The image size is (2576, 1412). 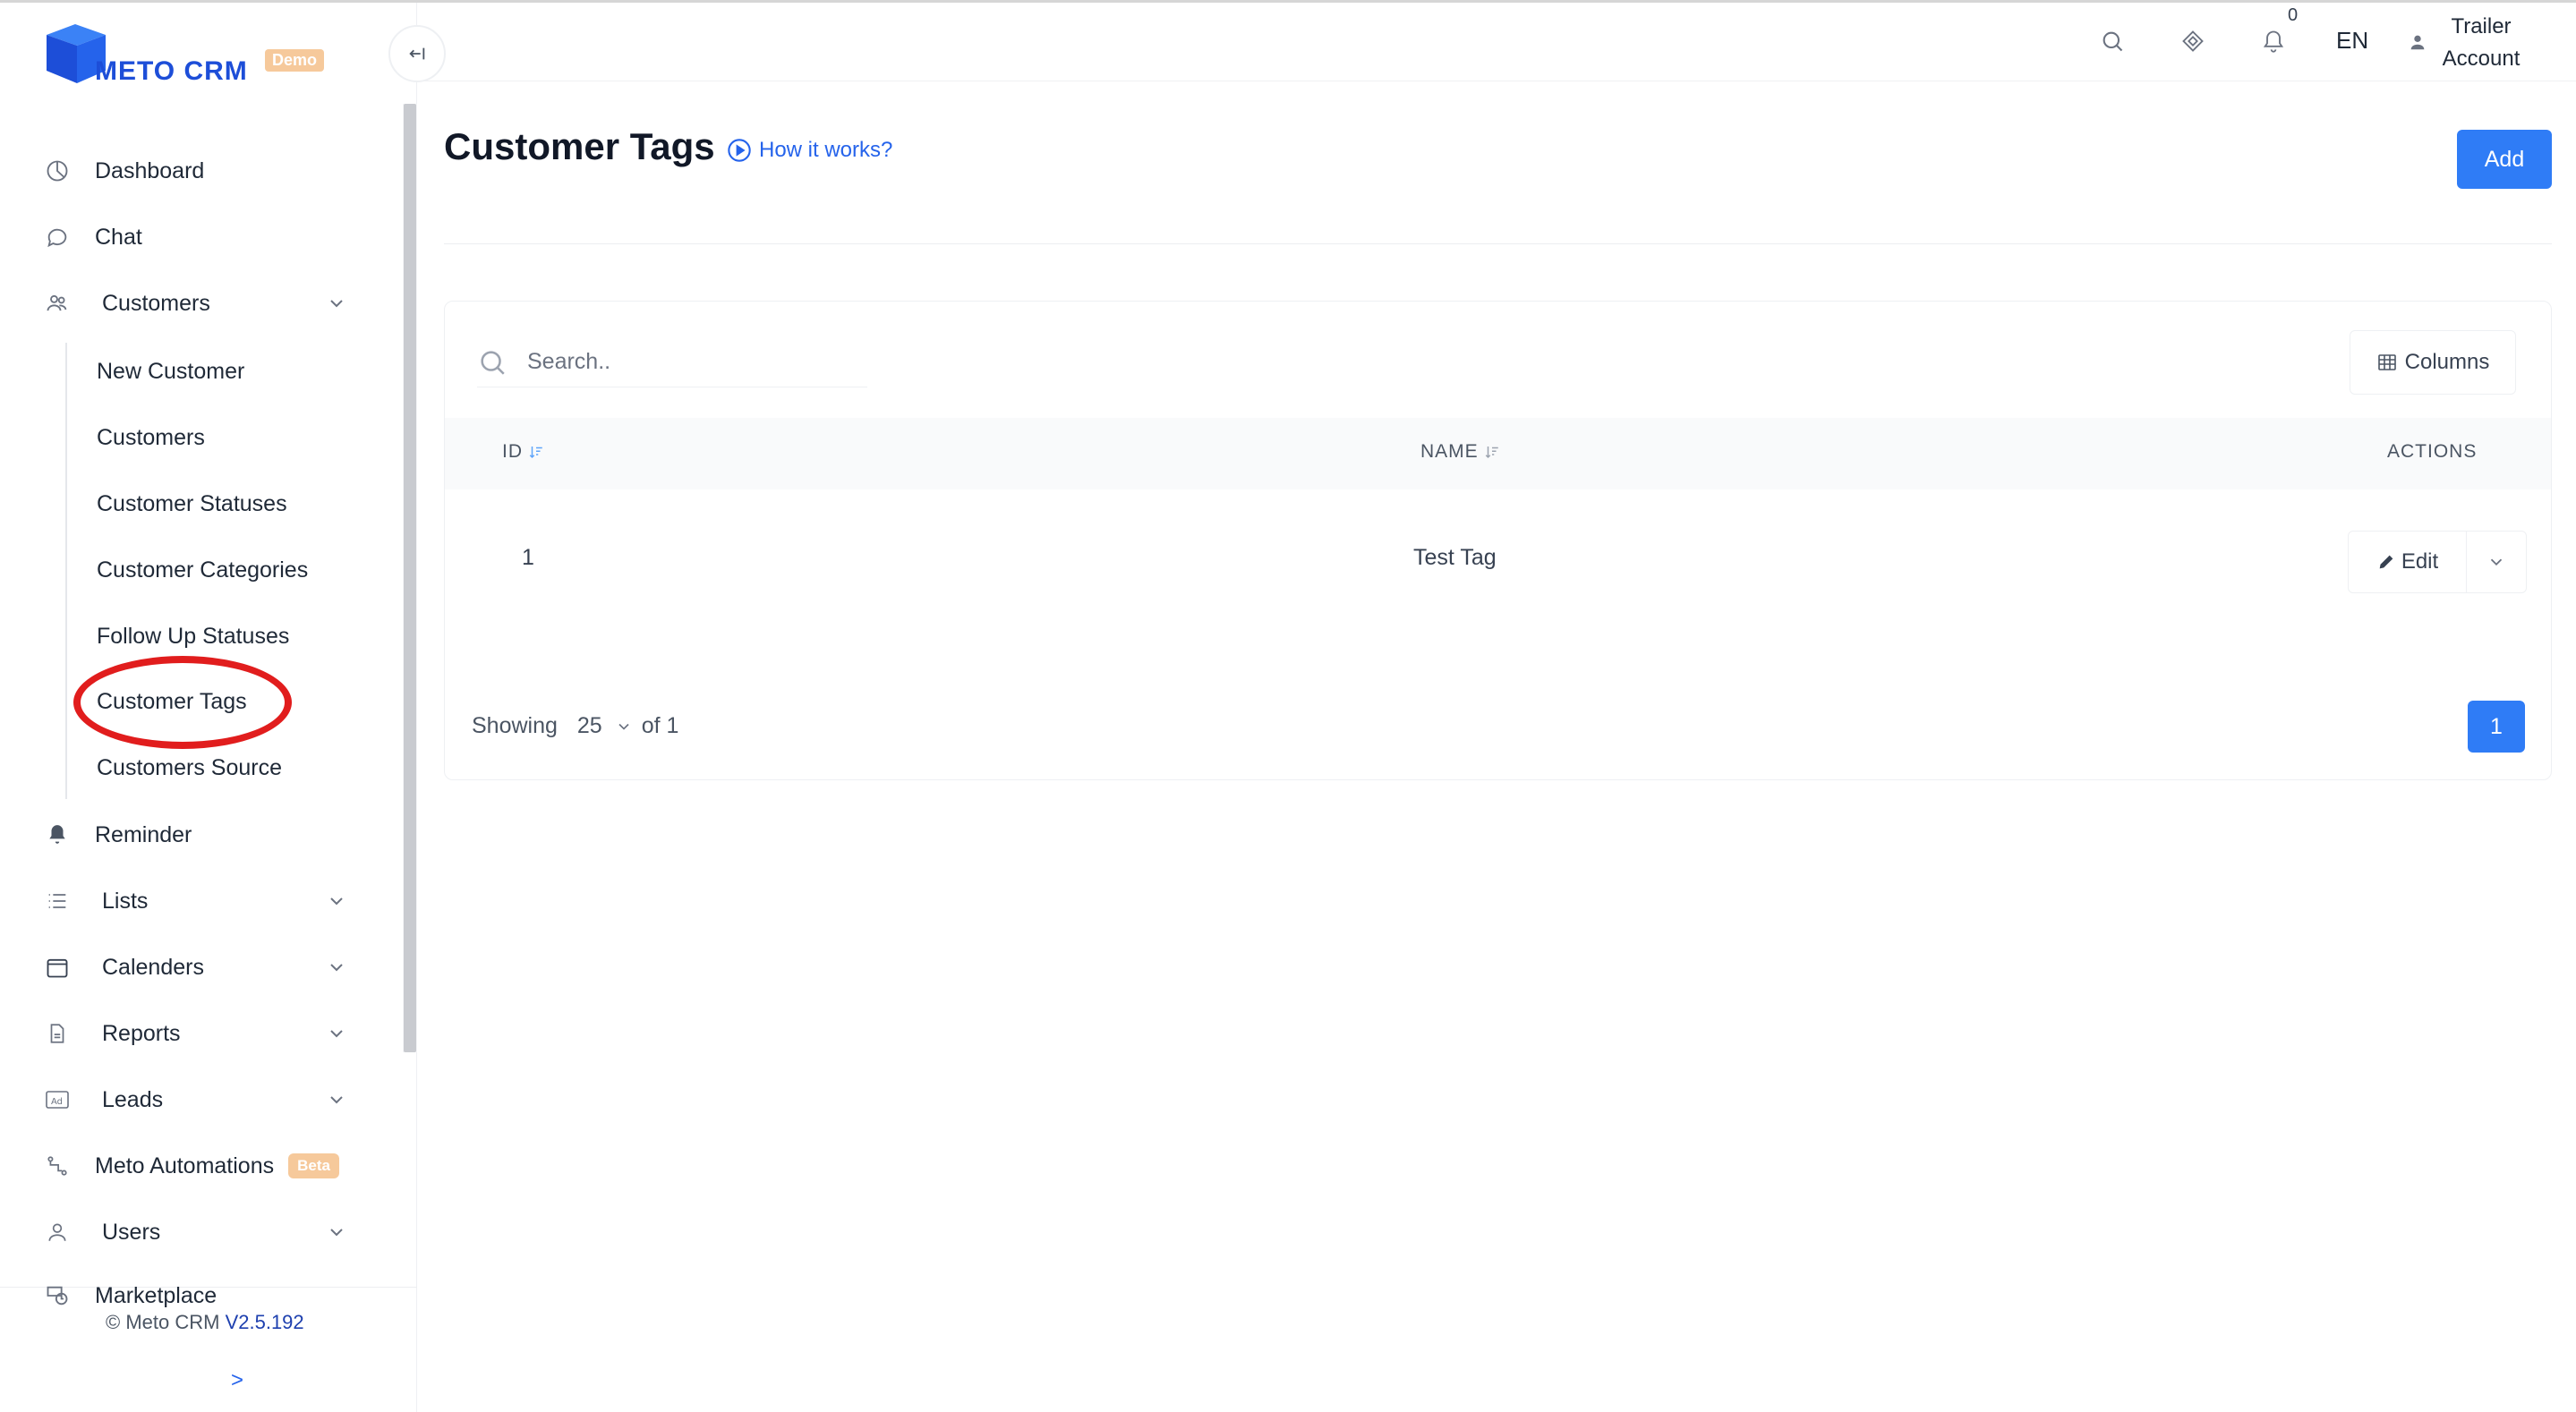 What do you see at coordinates (2273, 41) in the screenshot?
I see `notification-bell-icon` at bounding box center [2273, 41].